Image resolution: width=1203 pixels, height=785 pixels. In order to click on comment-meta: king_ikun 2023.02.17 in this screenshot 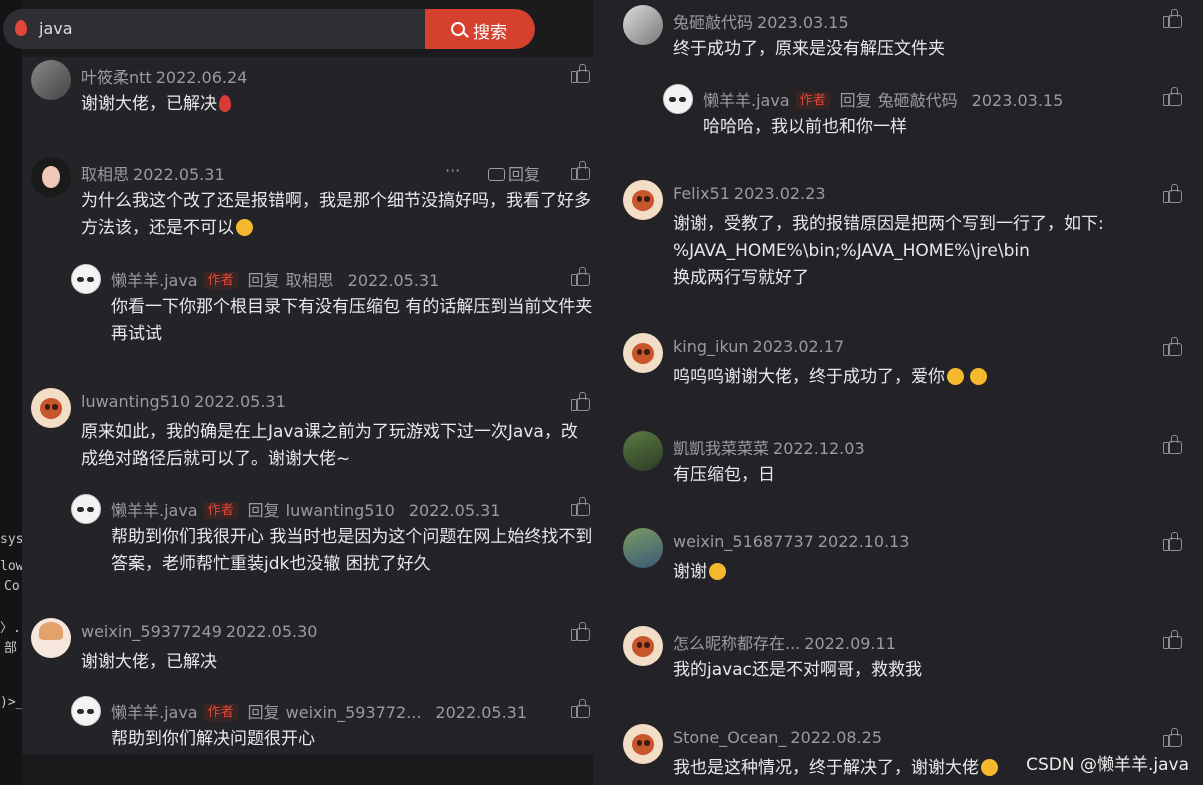, I will do `click(758, 346)`.